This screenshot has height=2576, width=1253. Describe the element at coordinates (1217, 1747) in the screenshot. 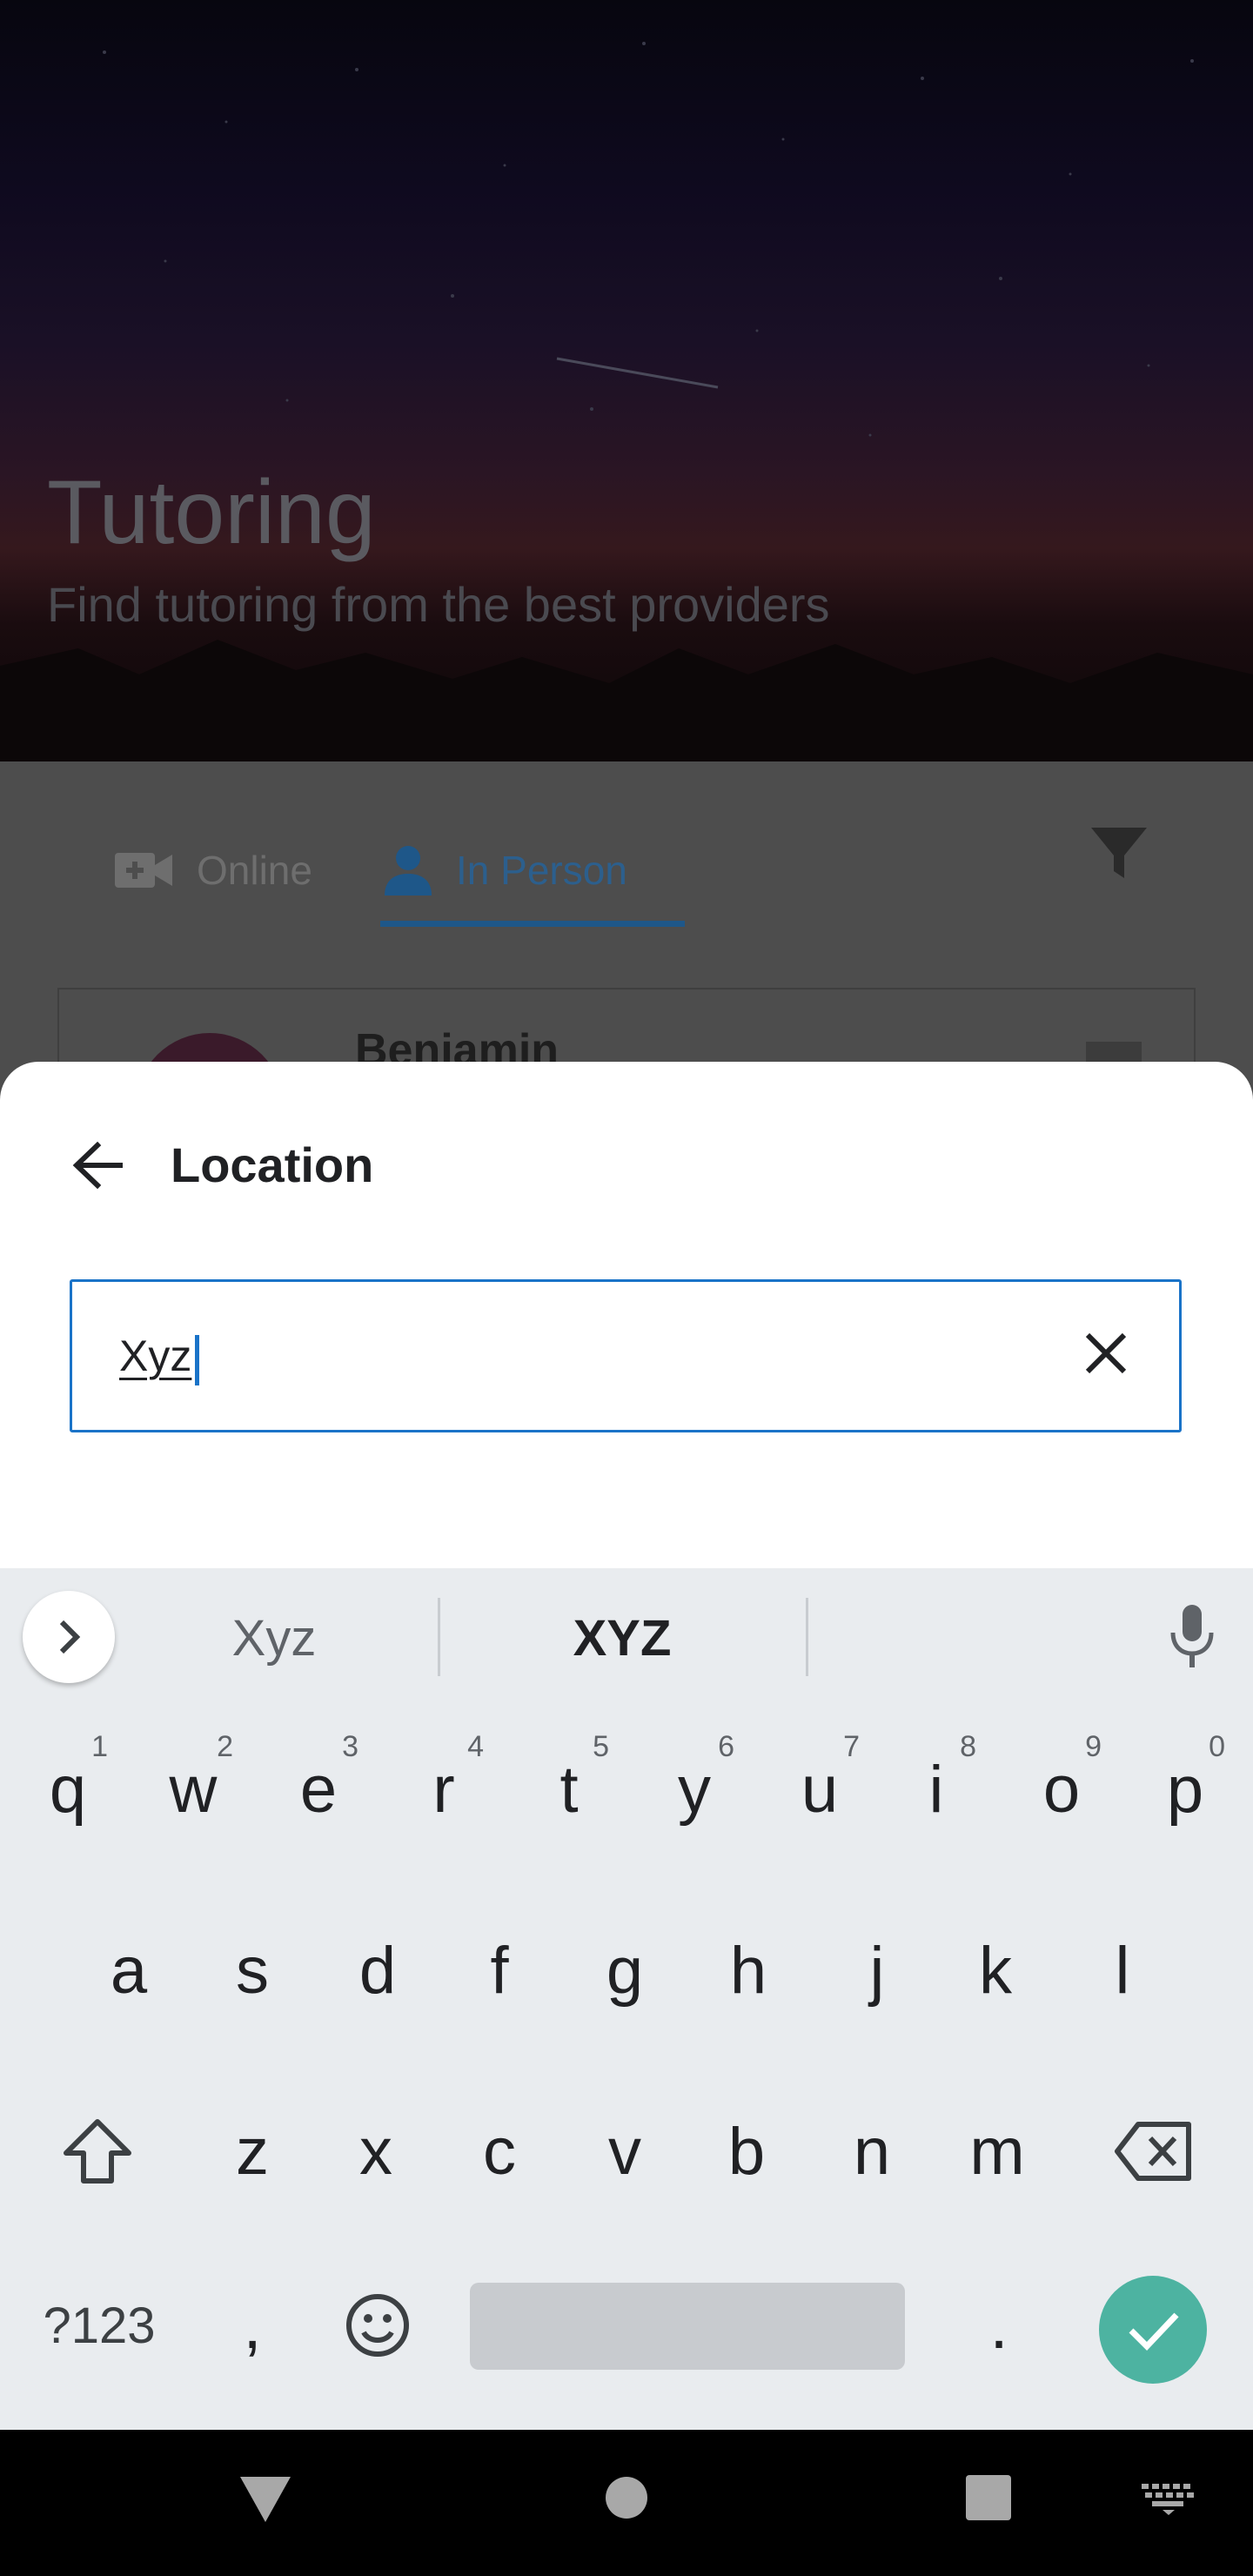

I see `key-hint: 0` at that location.